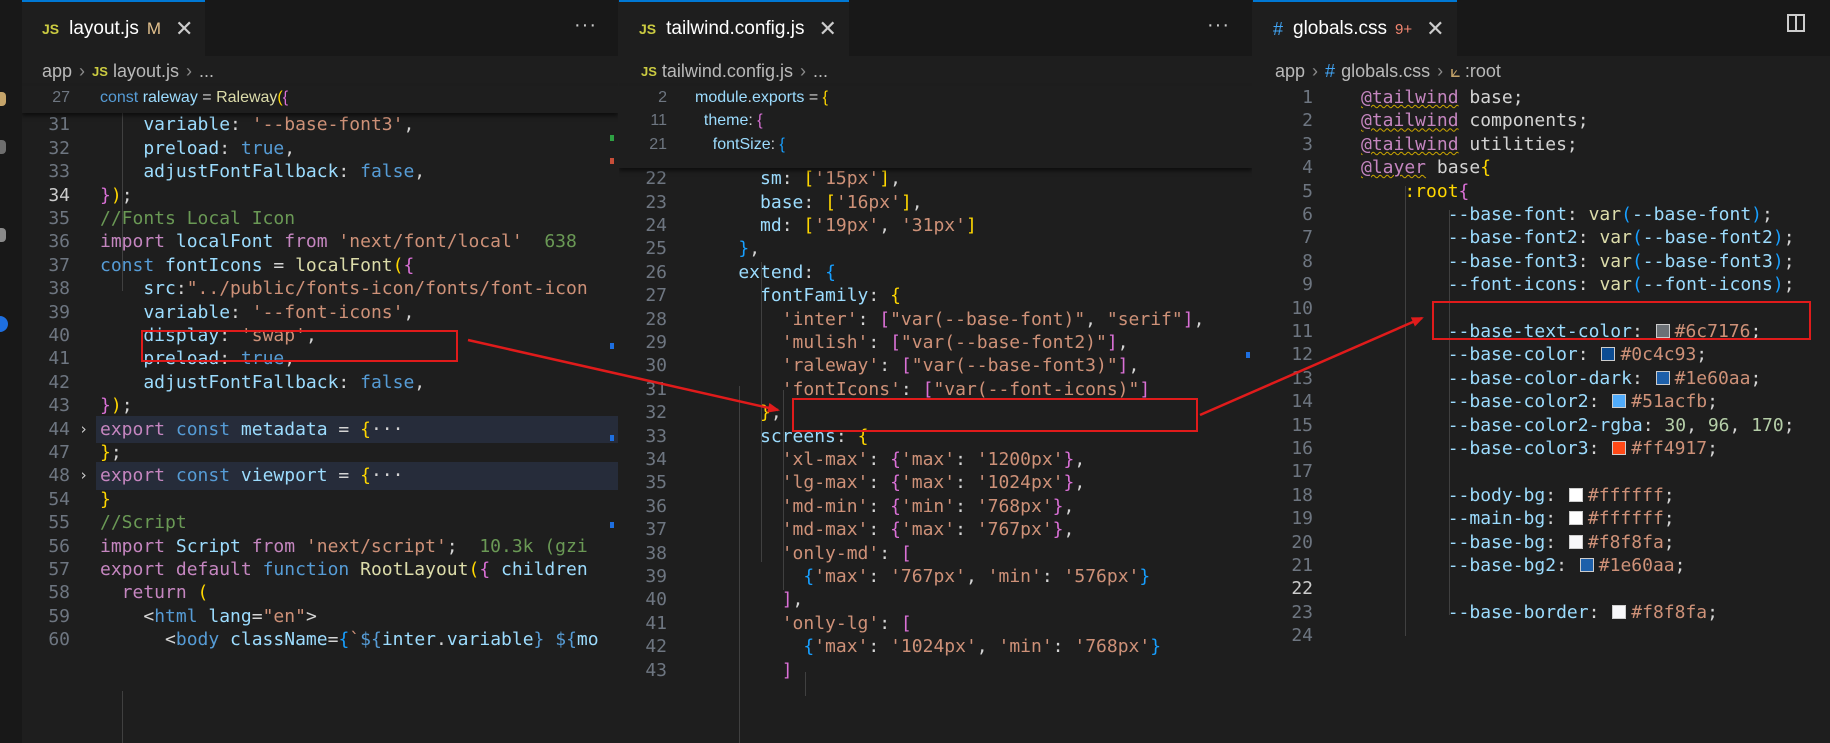 This screenshot has height=743, width=1830. I want to click on token: RootLayout, so click(414, 569).